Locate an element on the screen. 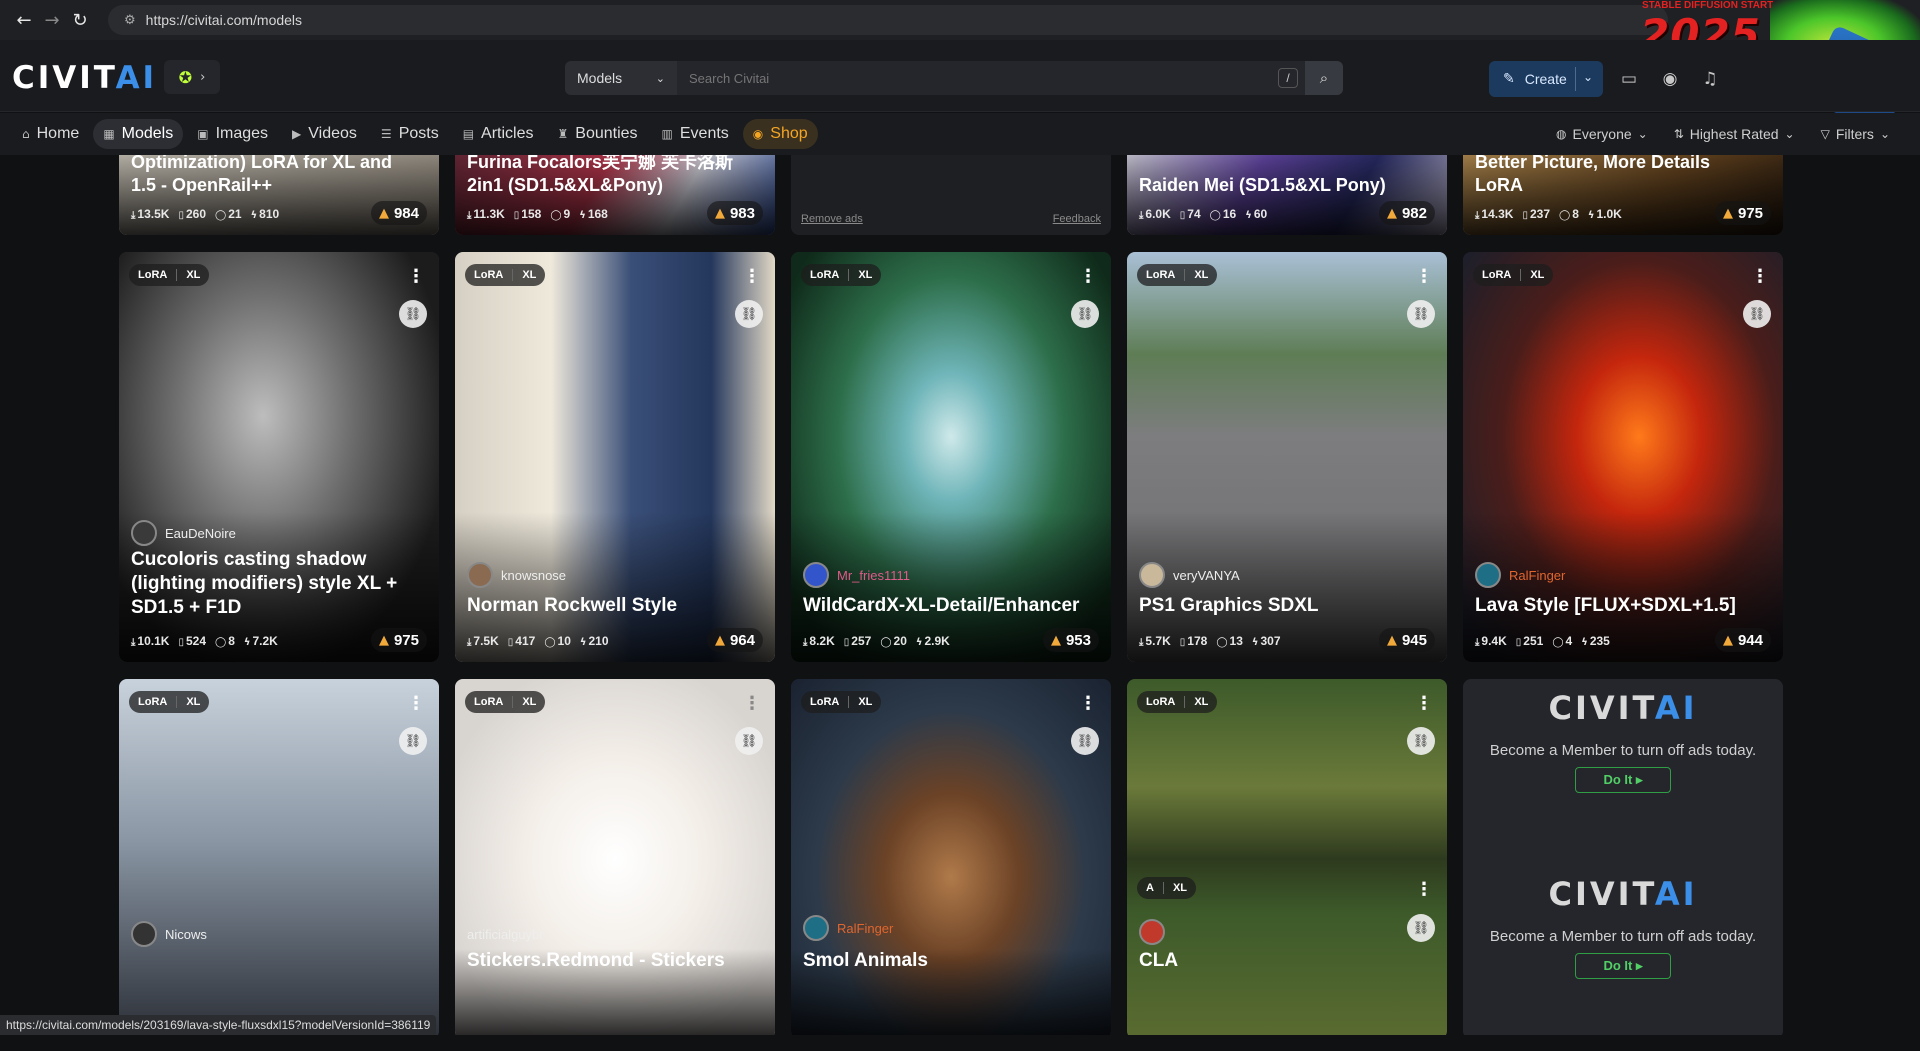  tab-images: ▣ Images is located at coordinates (232, 134).